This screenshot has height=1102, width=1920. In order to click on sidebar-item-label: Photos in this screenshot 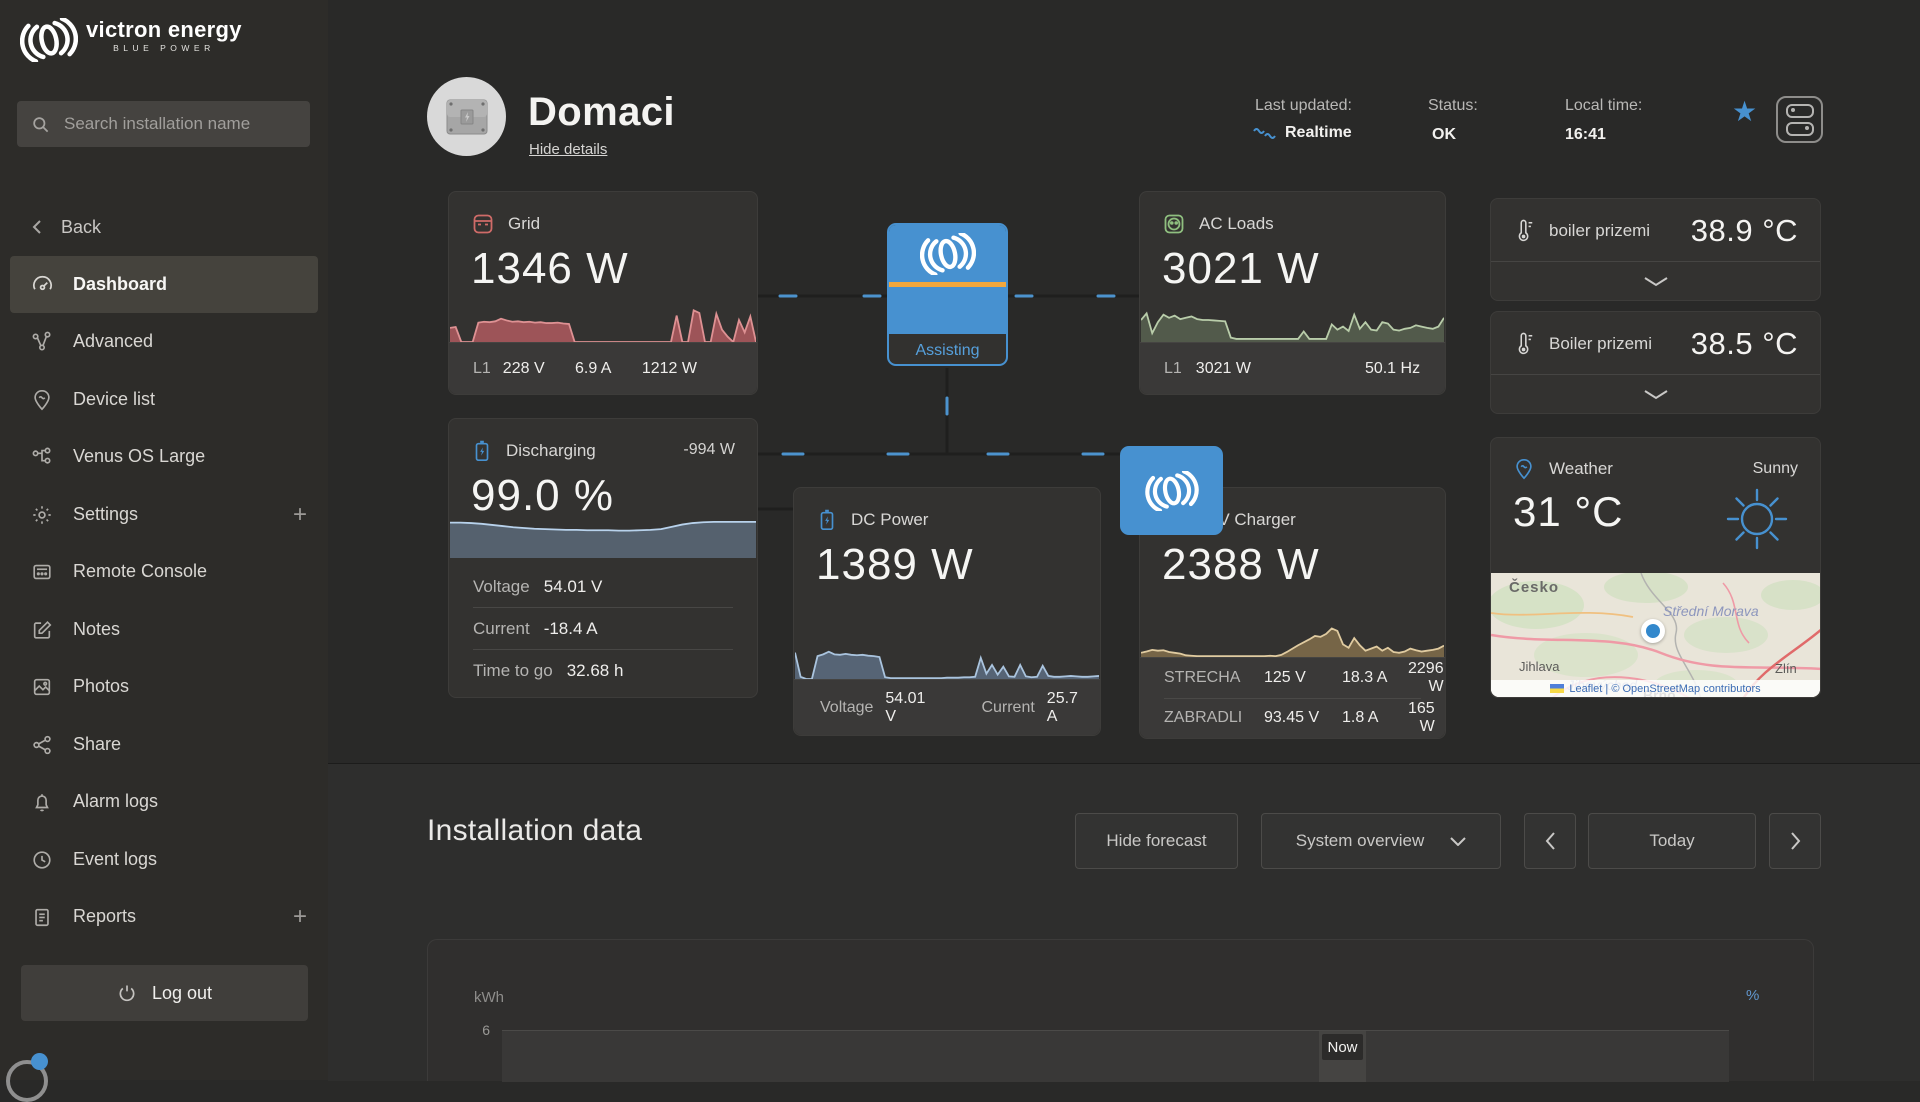, I will do `click(101, 686)`.